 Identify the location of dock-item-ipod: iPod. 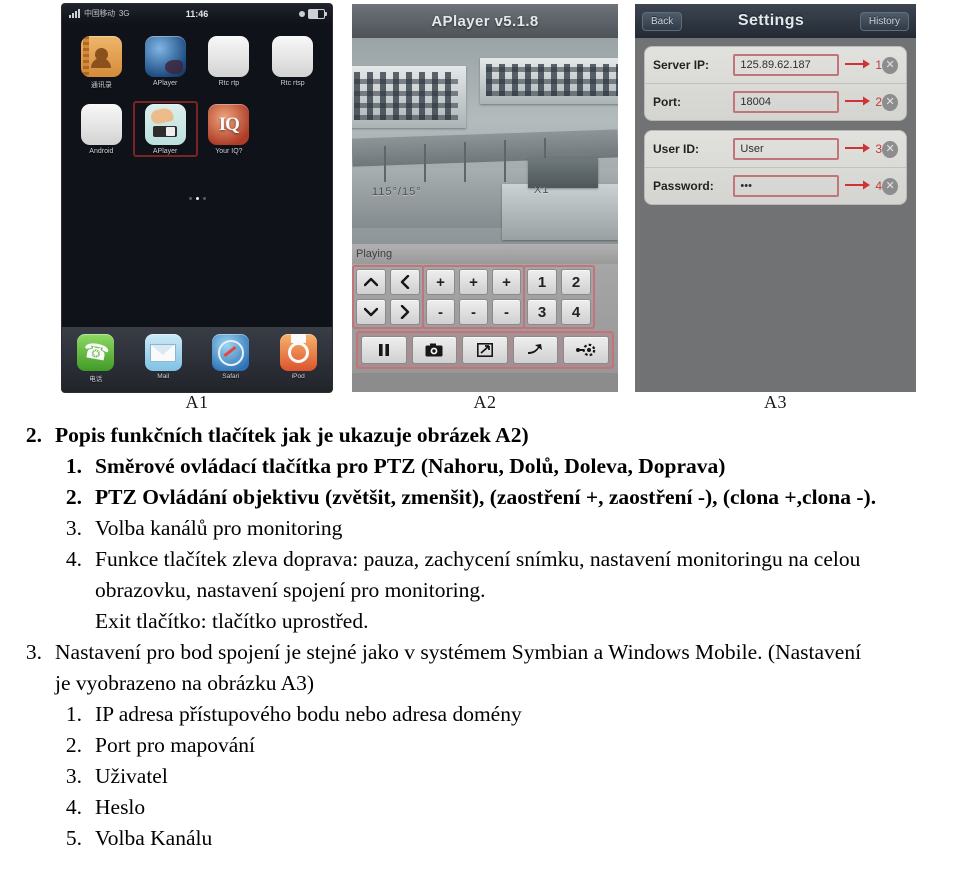
(298, 357).